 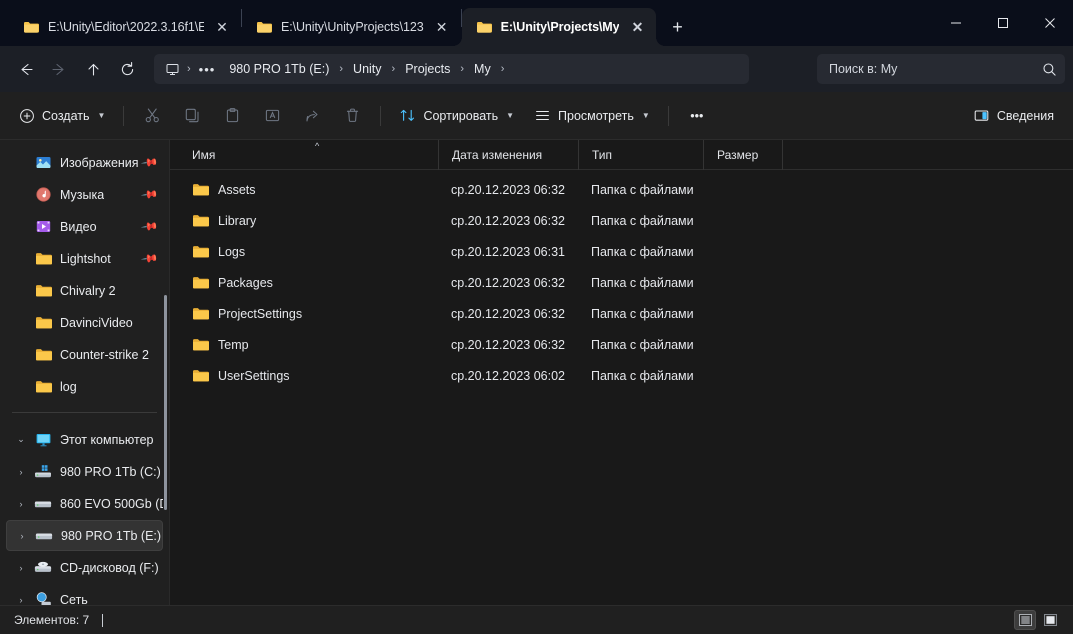 What do you see at coordinates (25, 69) in the screenshot?
I see `back-button` at bounding box center [25, 69].